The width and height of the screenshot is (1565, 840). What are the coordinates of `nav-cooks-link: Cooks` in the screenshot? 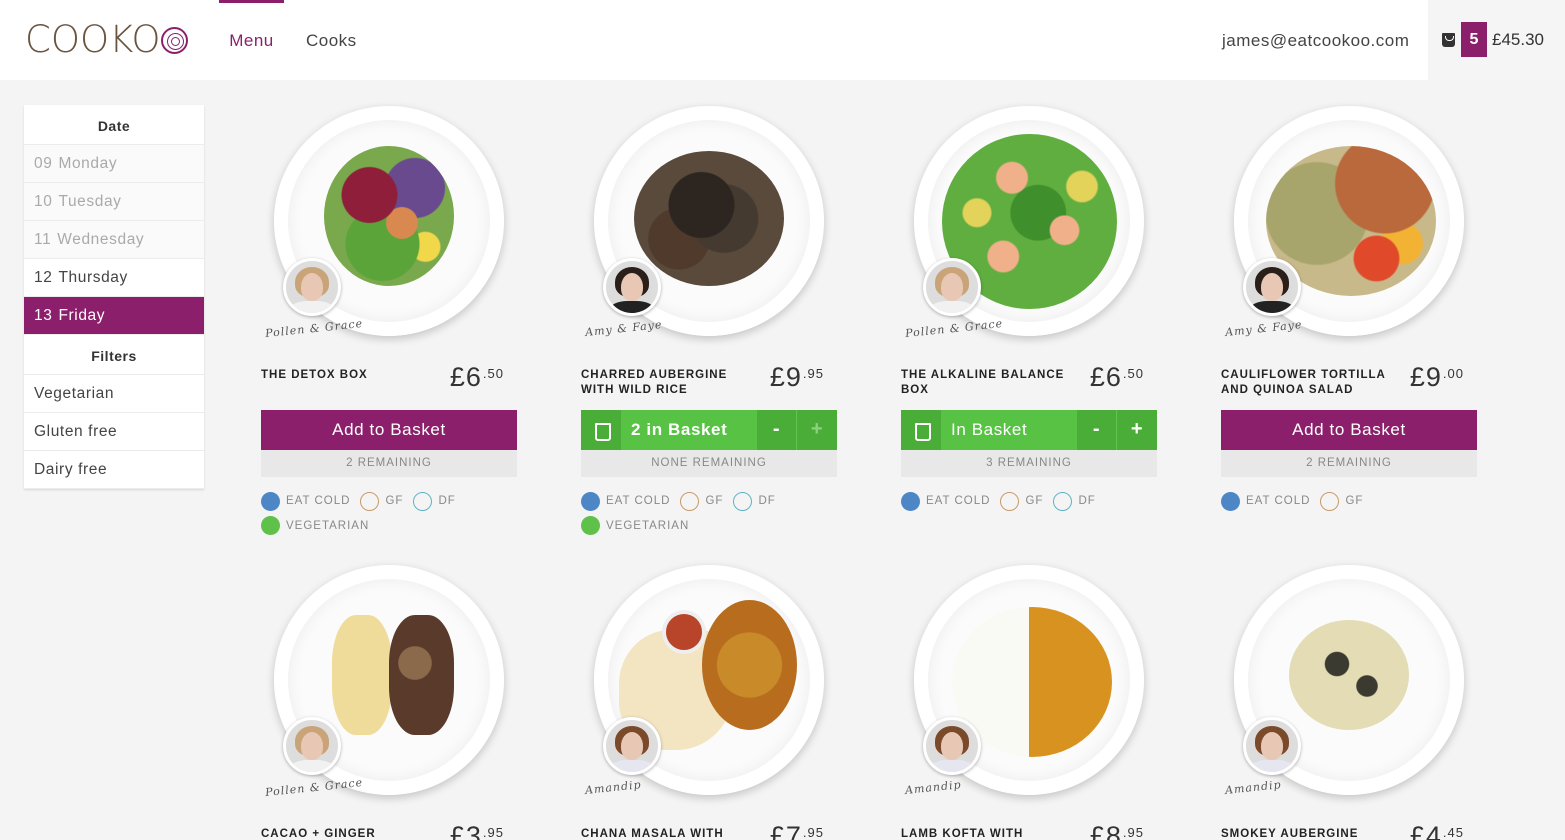 It's located at (331, 41).